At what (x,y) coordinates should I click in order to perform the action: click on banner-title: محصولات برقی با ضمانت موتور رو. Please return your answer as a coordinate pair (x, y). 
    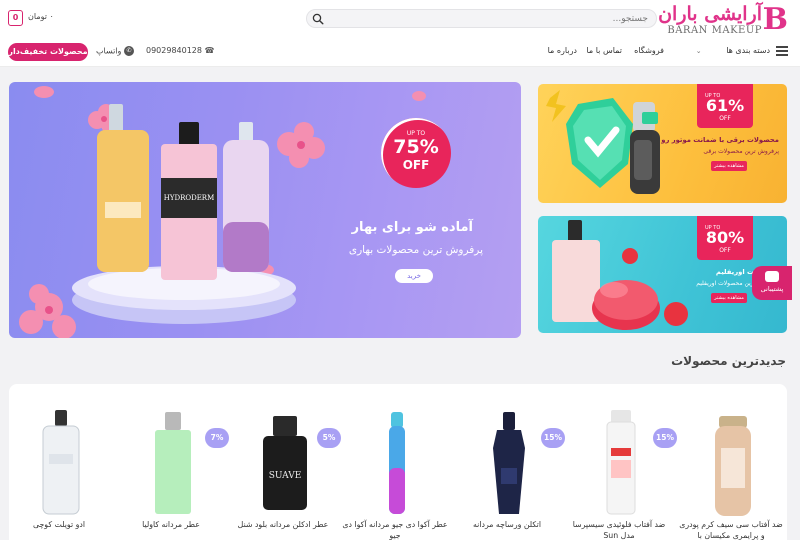
    Looking at the image, I should click on (720, 140).